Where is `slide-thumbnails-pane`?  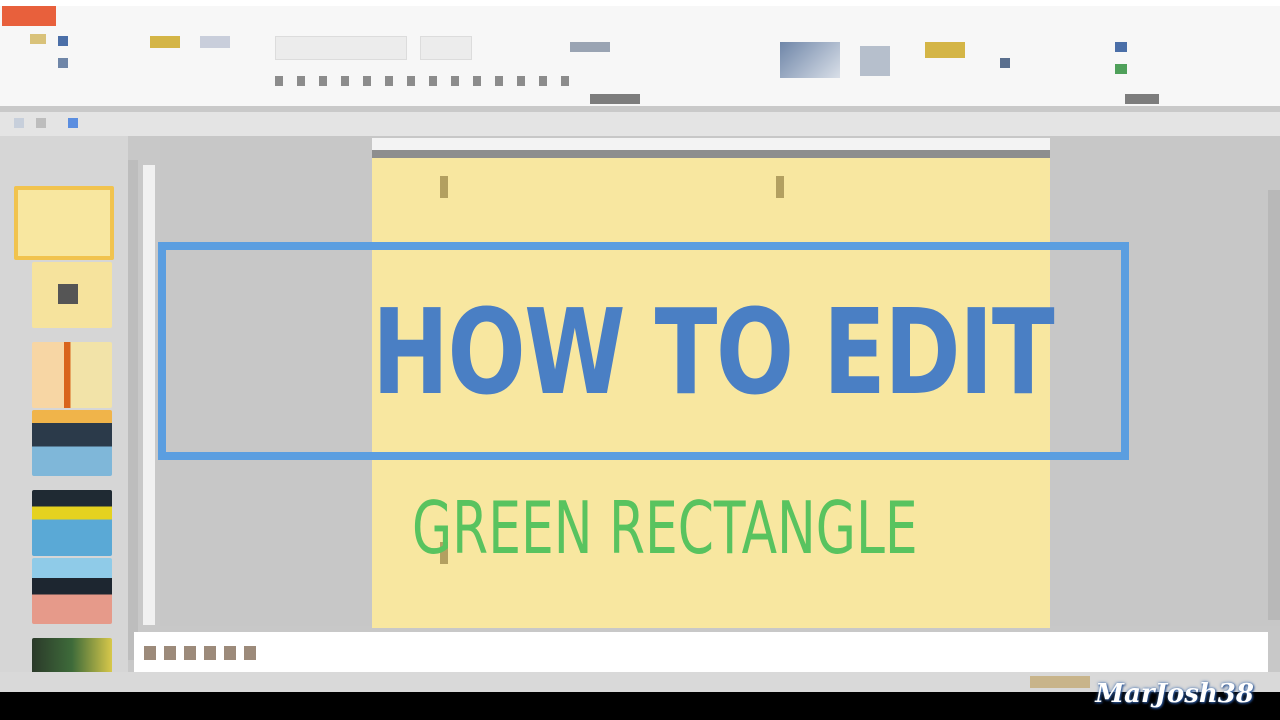
slide-thumbnails-pane is located at coordinates (64, 414).